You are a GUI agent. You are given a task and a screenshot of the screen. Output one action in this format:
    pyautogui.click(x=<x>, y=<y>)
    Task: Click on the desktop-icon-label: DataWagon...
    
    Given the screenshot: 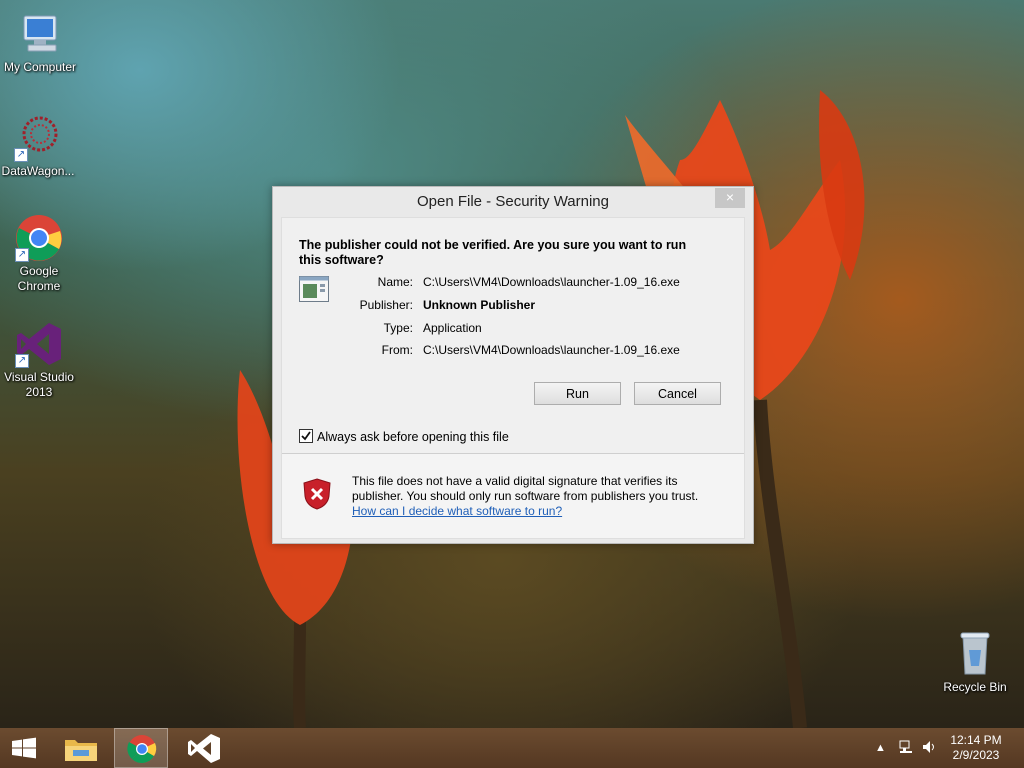 What is the action you would take?
    pyautogui.click(x=38, y=171)
    